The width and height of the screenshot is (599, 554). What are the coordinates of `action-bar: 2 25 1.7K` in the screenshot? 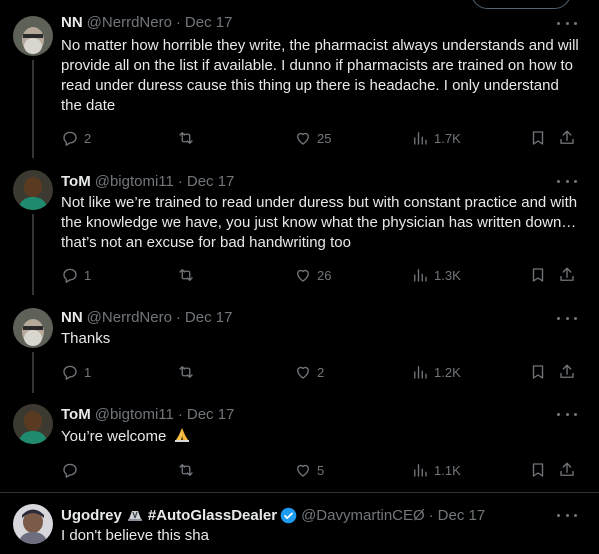 It's located at (321, 138).